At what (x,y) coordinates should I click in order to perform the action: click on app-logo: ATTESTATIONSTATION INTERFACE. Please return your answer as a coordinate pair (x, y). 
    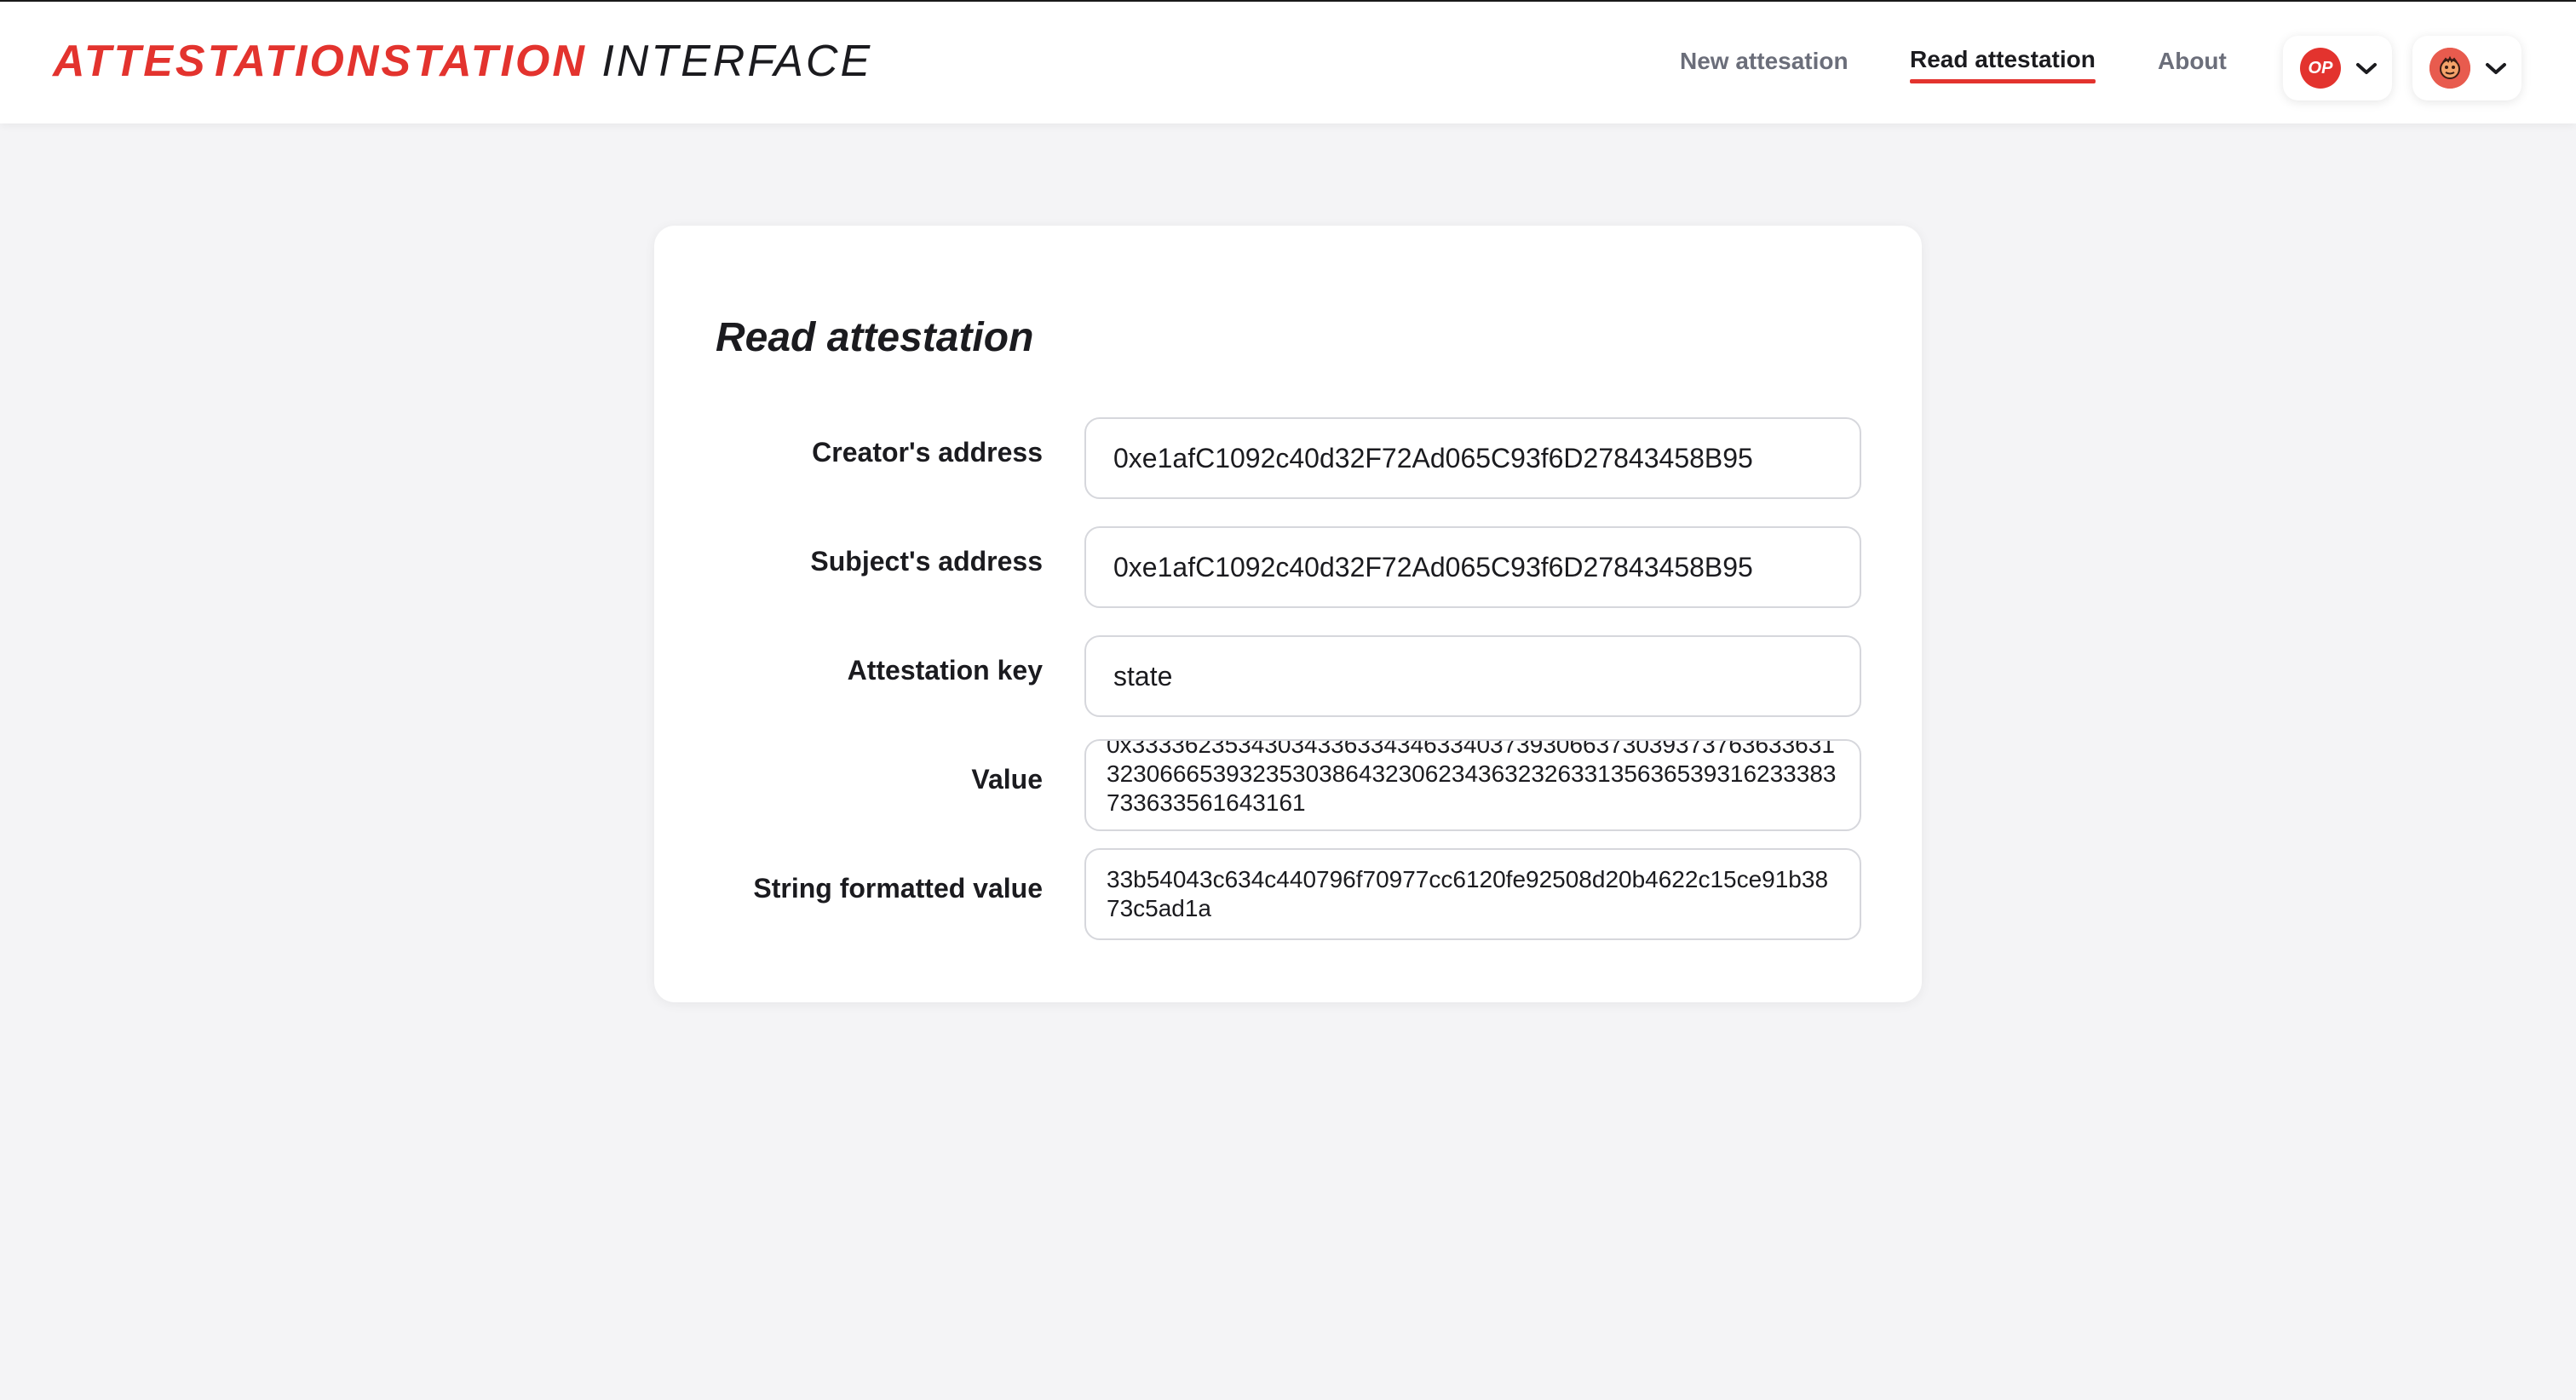
    Looking at the image, I should click on (463, 62).